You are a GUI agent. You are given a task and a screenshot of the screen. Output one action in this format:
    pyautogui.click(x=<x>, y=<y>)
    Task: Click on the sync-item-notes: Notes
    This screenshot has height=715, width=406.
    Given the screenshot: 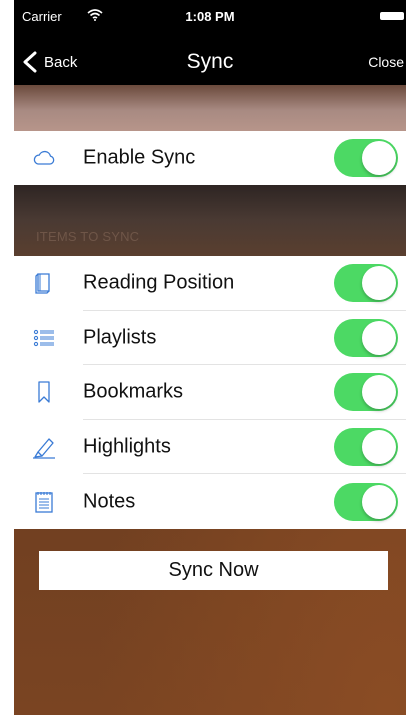 What is the action you would take?
    pyautogui.click(x=210, y=501)
    